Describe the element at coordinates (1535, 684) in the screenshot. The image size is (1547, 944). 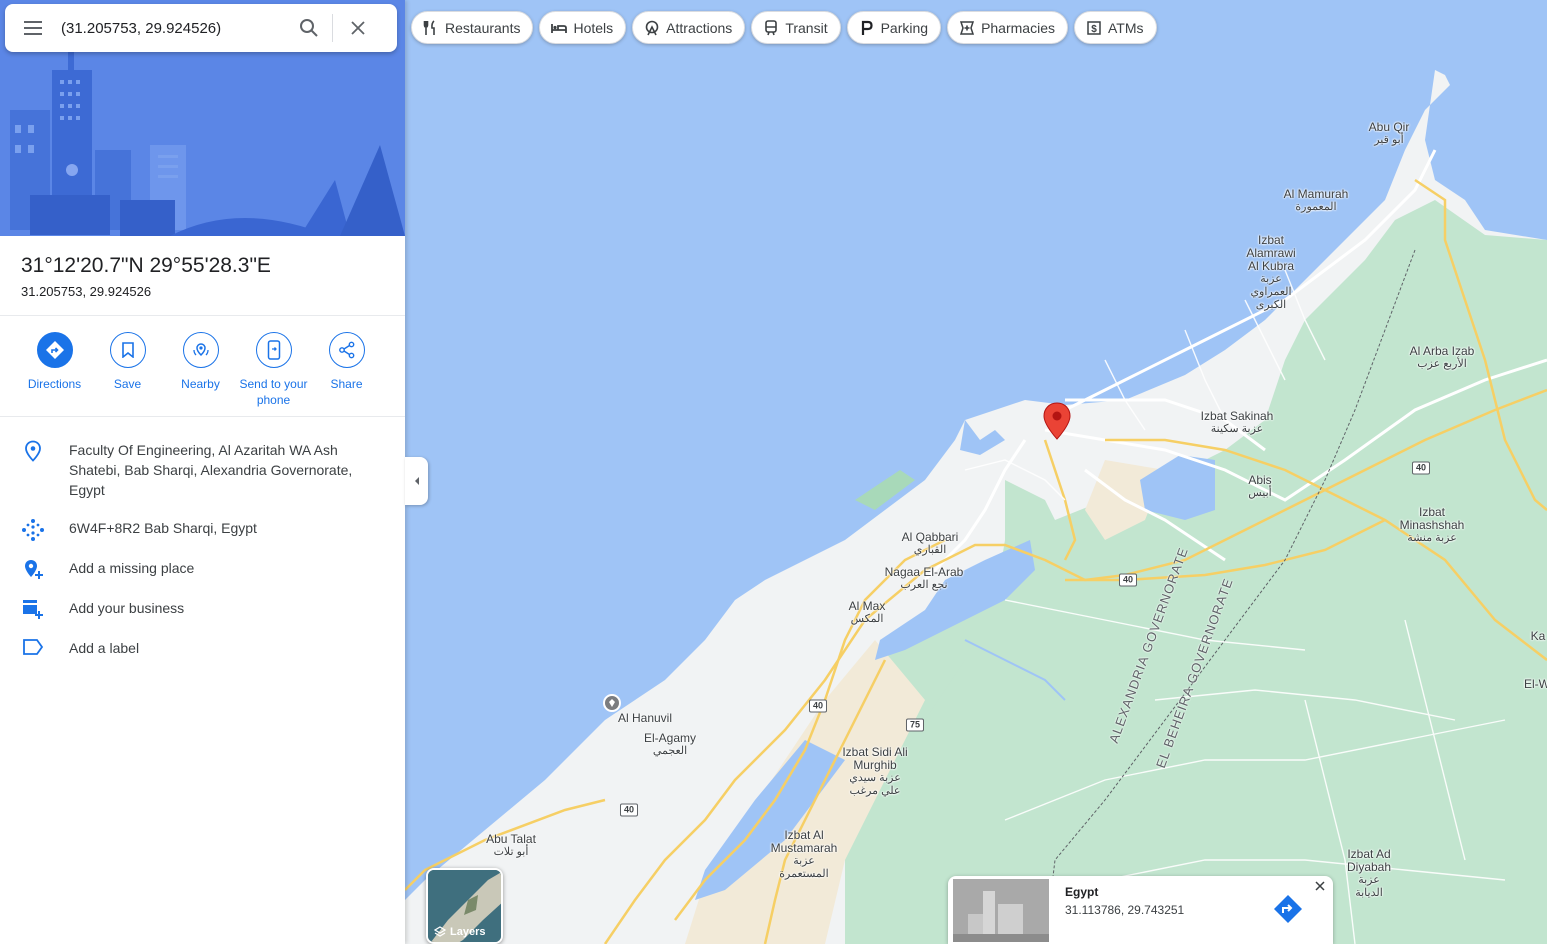
I see `place-label-el-w: El-W` at that location.